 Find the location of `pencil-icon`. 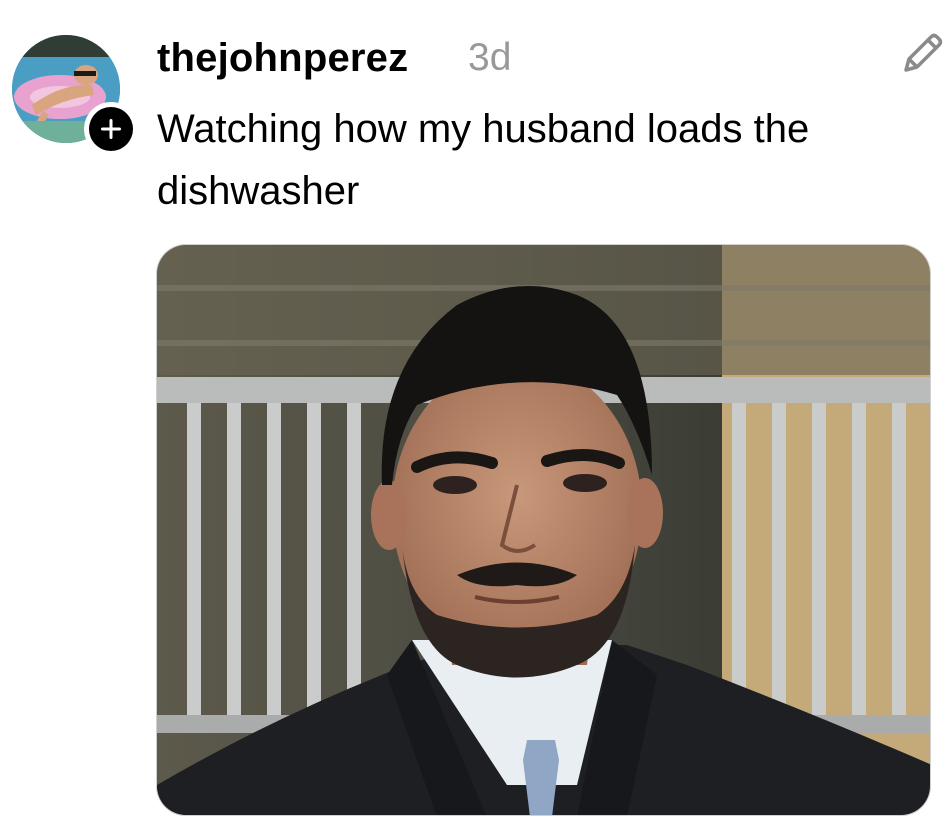

pencil-icon is located at coordinates (922, 55).